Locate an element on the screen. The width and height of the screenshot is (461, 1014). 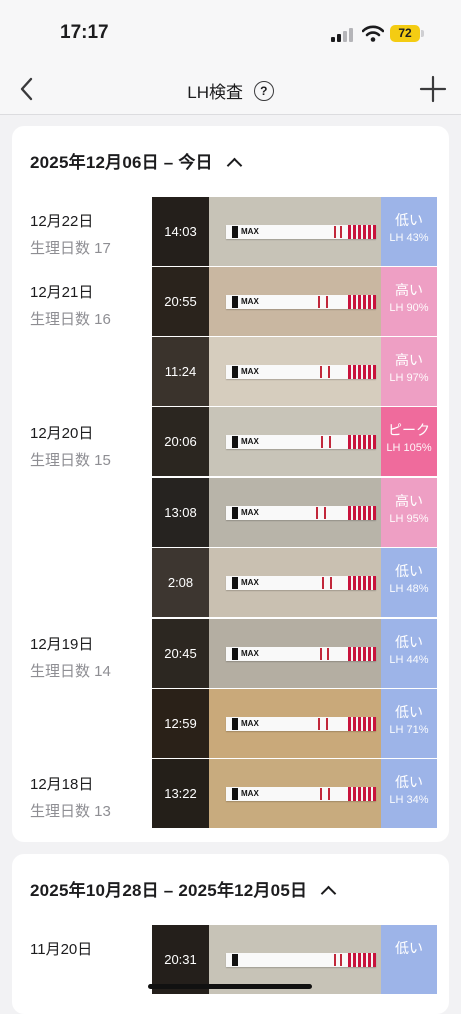
test-entry: 20:55 MAX 高い LH 90% is located at coordinates (294, 301).